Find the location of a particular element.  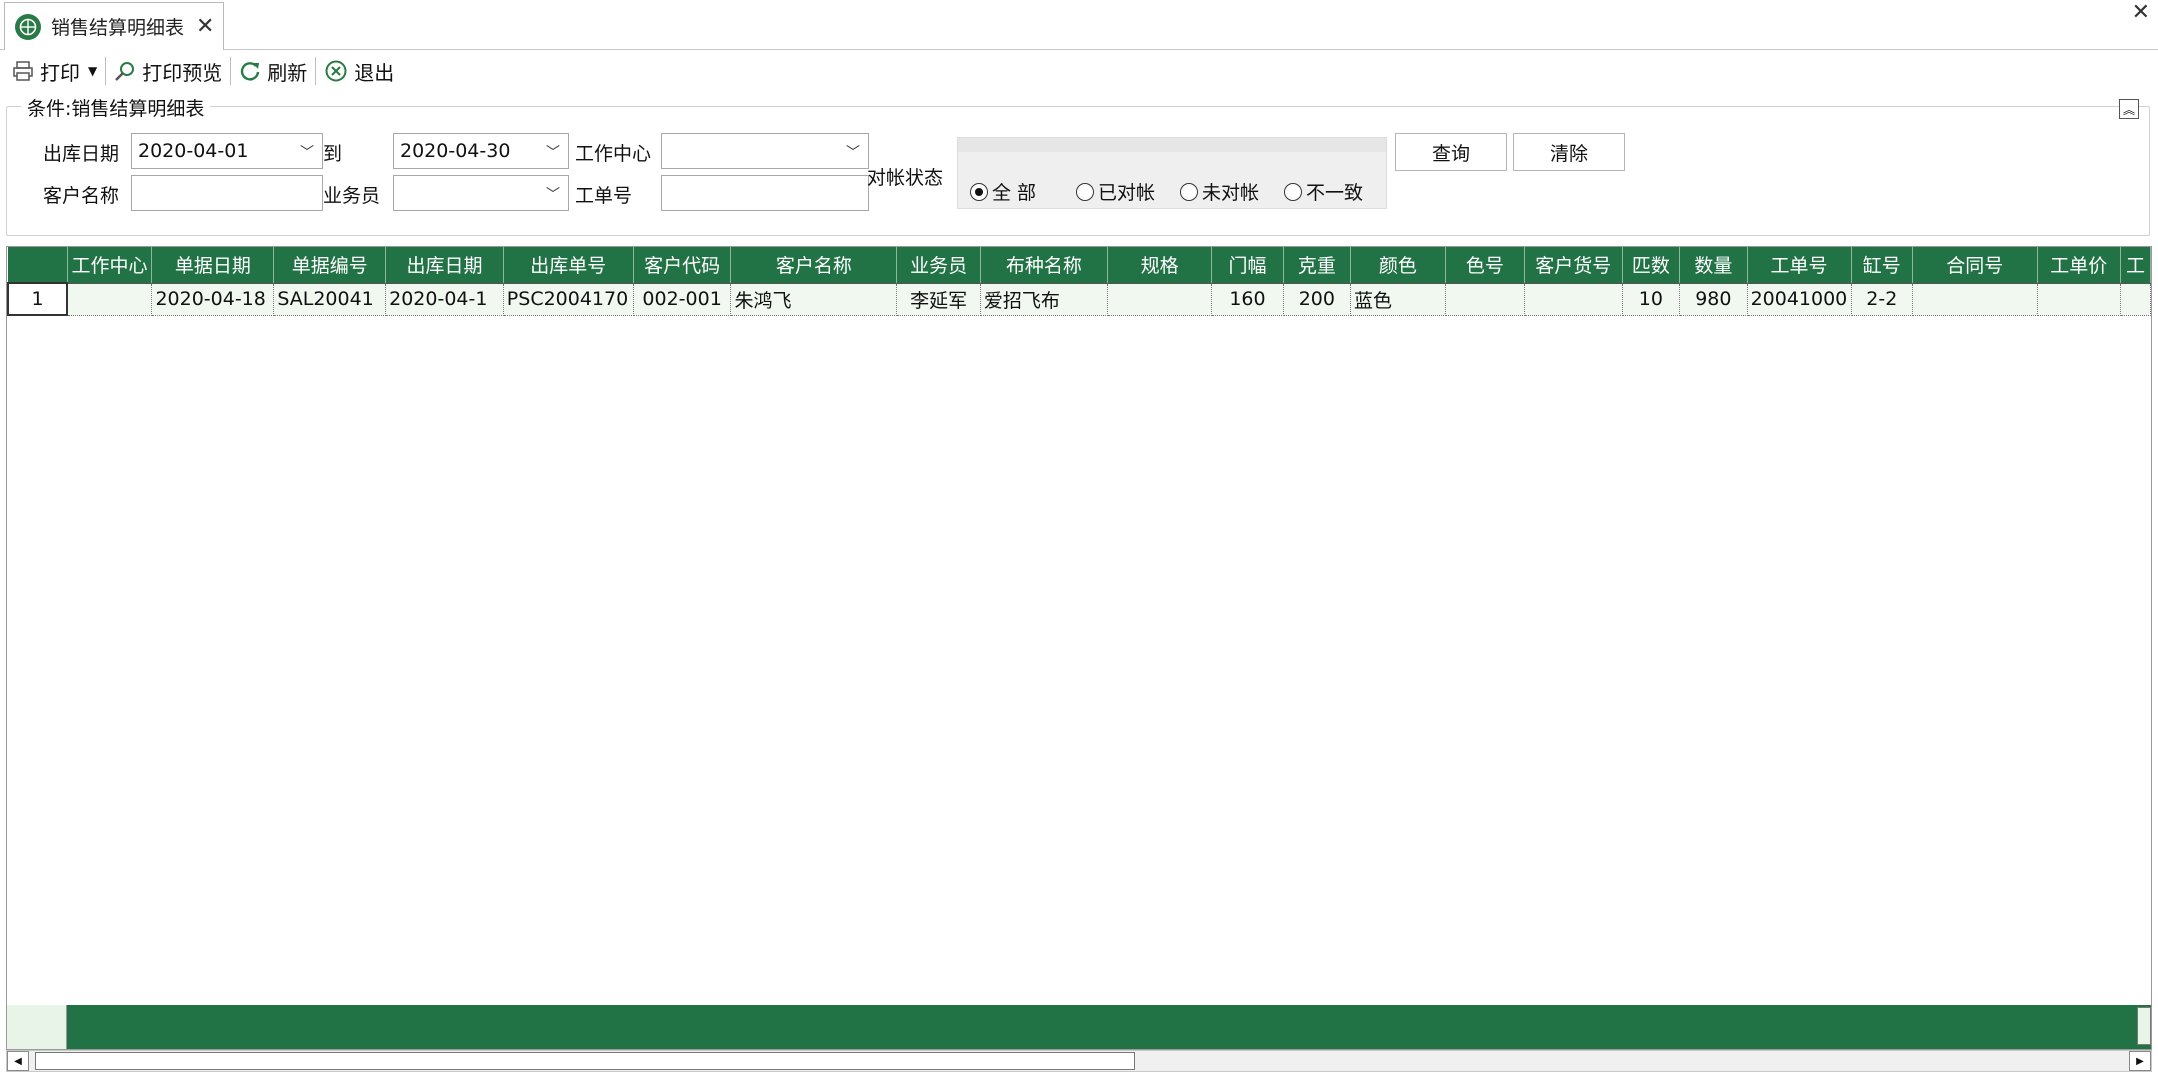

column-header: 工 is located at coordinates (2135, 265).